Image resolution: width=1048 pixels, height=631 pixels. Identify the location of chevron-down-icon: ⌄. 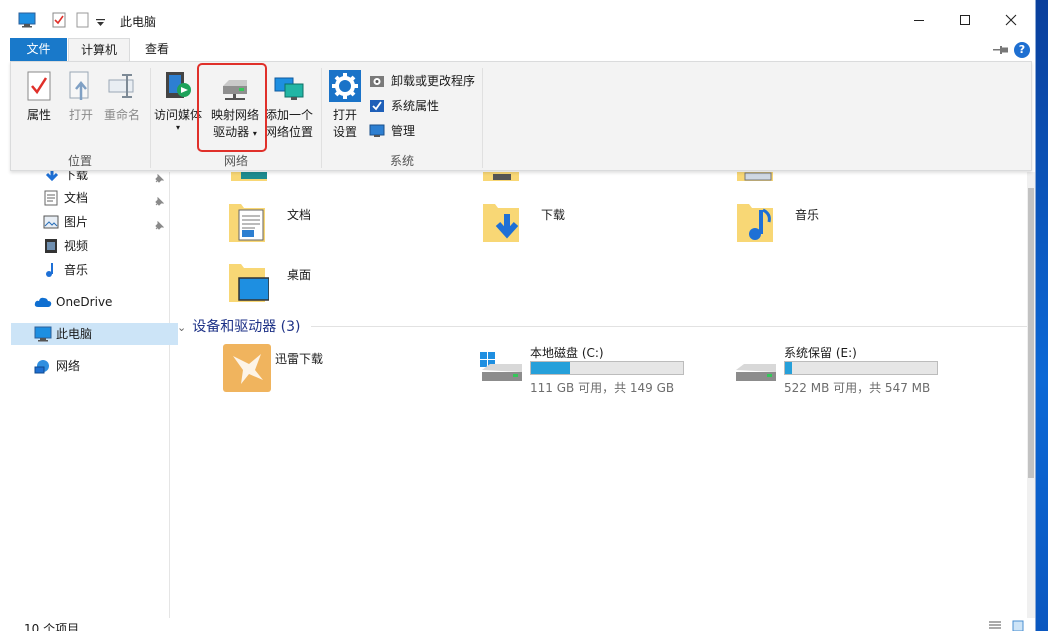
(182, 327).